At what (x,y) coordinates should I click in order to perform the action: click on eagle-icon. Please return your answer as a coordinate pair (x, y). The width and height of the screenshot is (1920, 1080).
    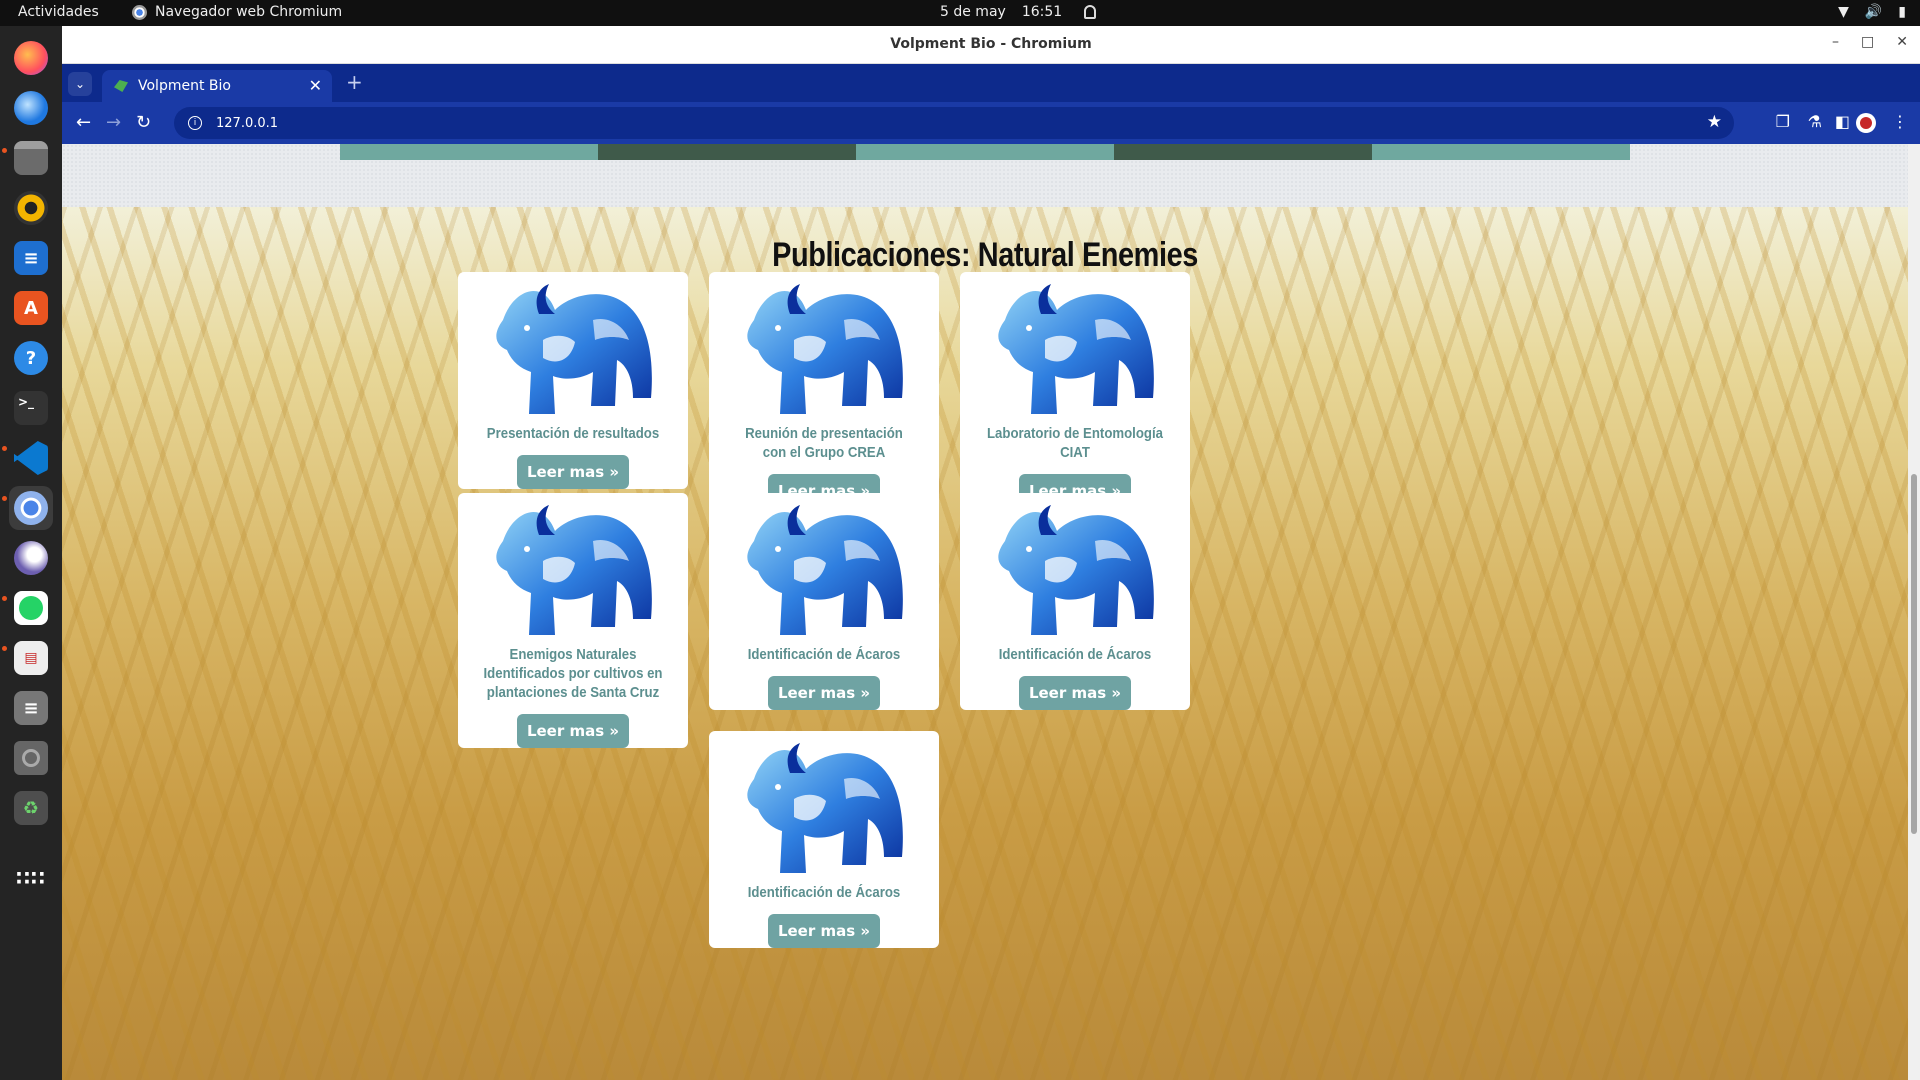
    Looking at the image, I should click on (31, 558).